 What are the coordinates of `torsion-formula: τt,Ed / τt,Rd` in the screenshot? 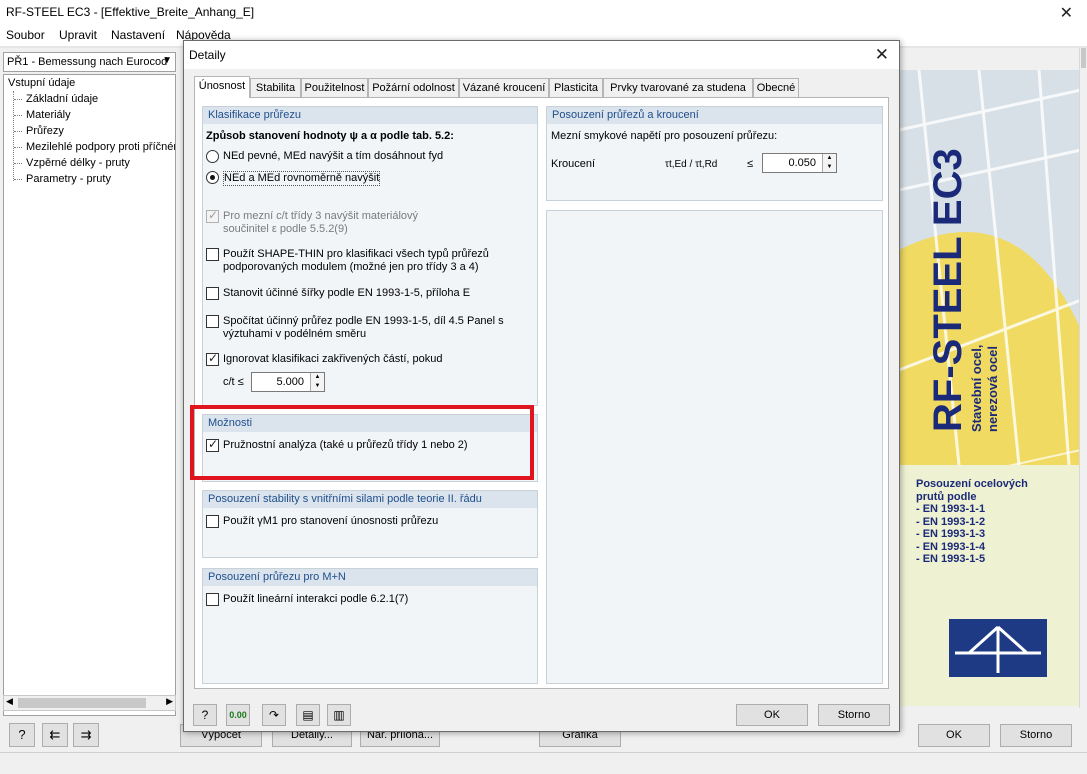 It's located at (691, 164).